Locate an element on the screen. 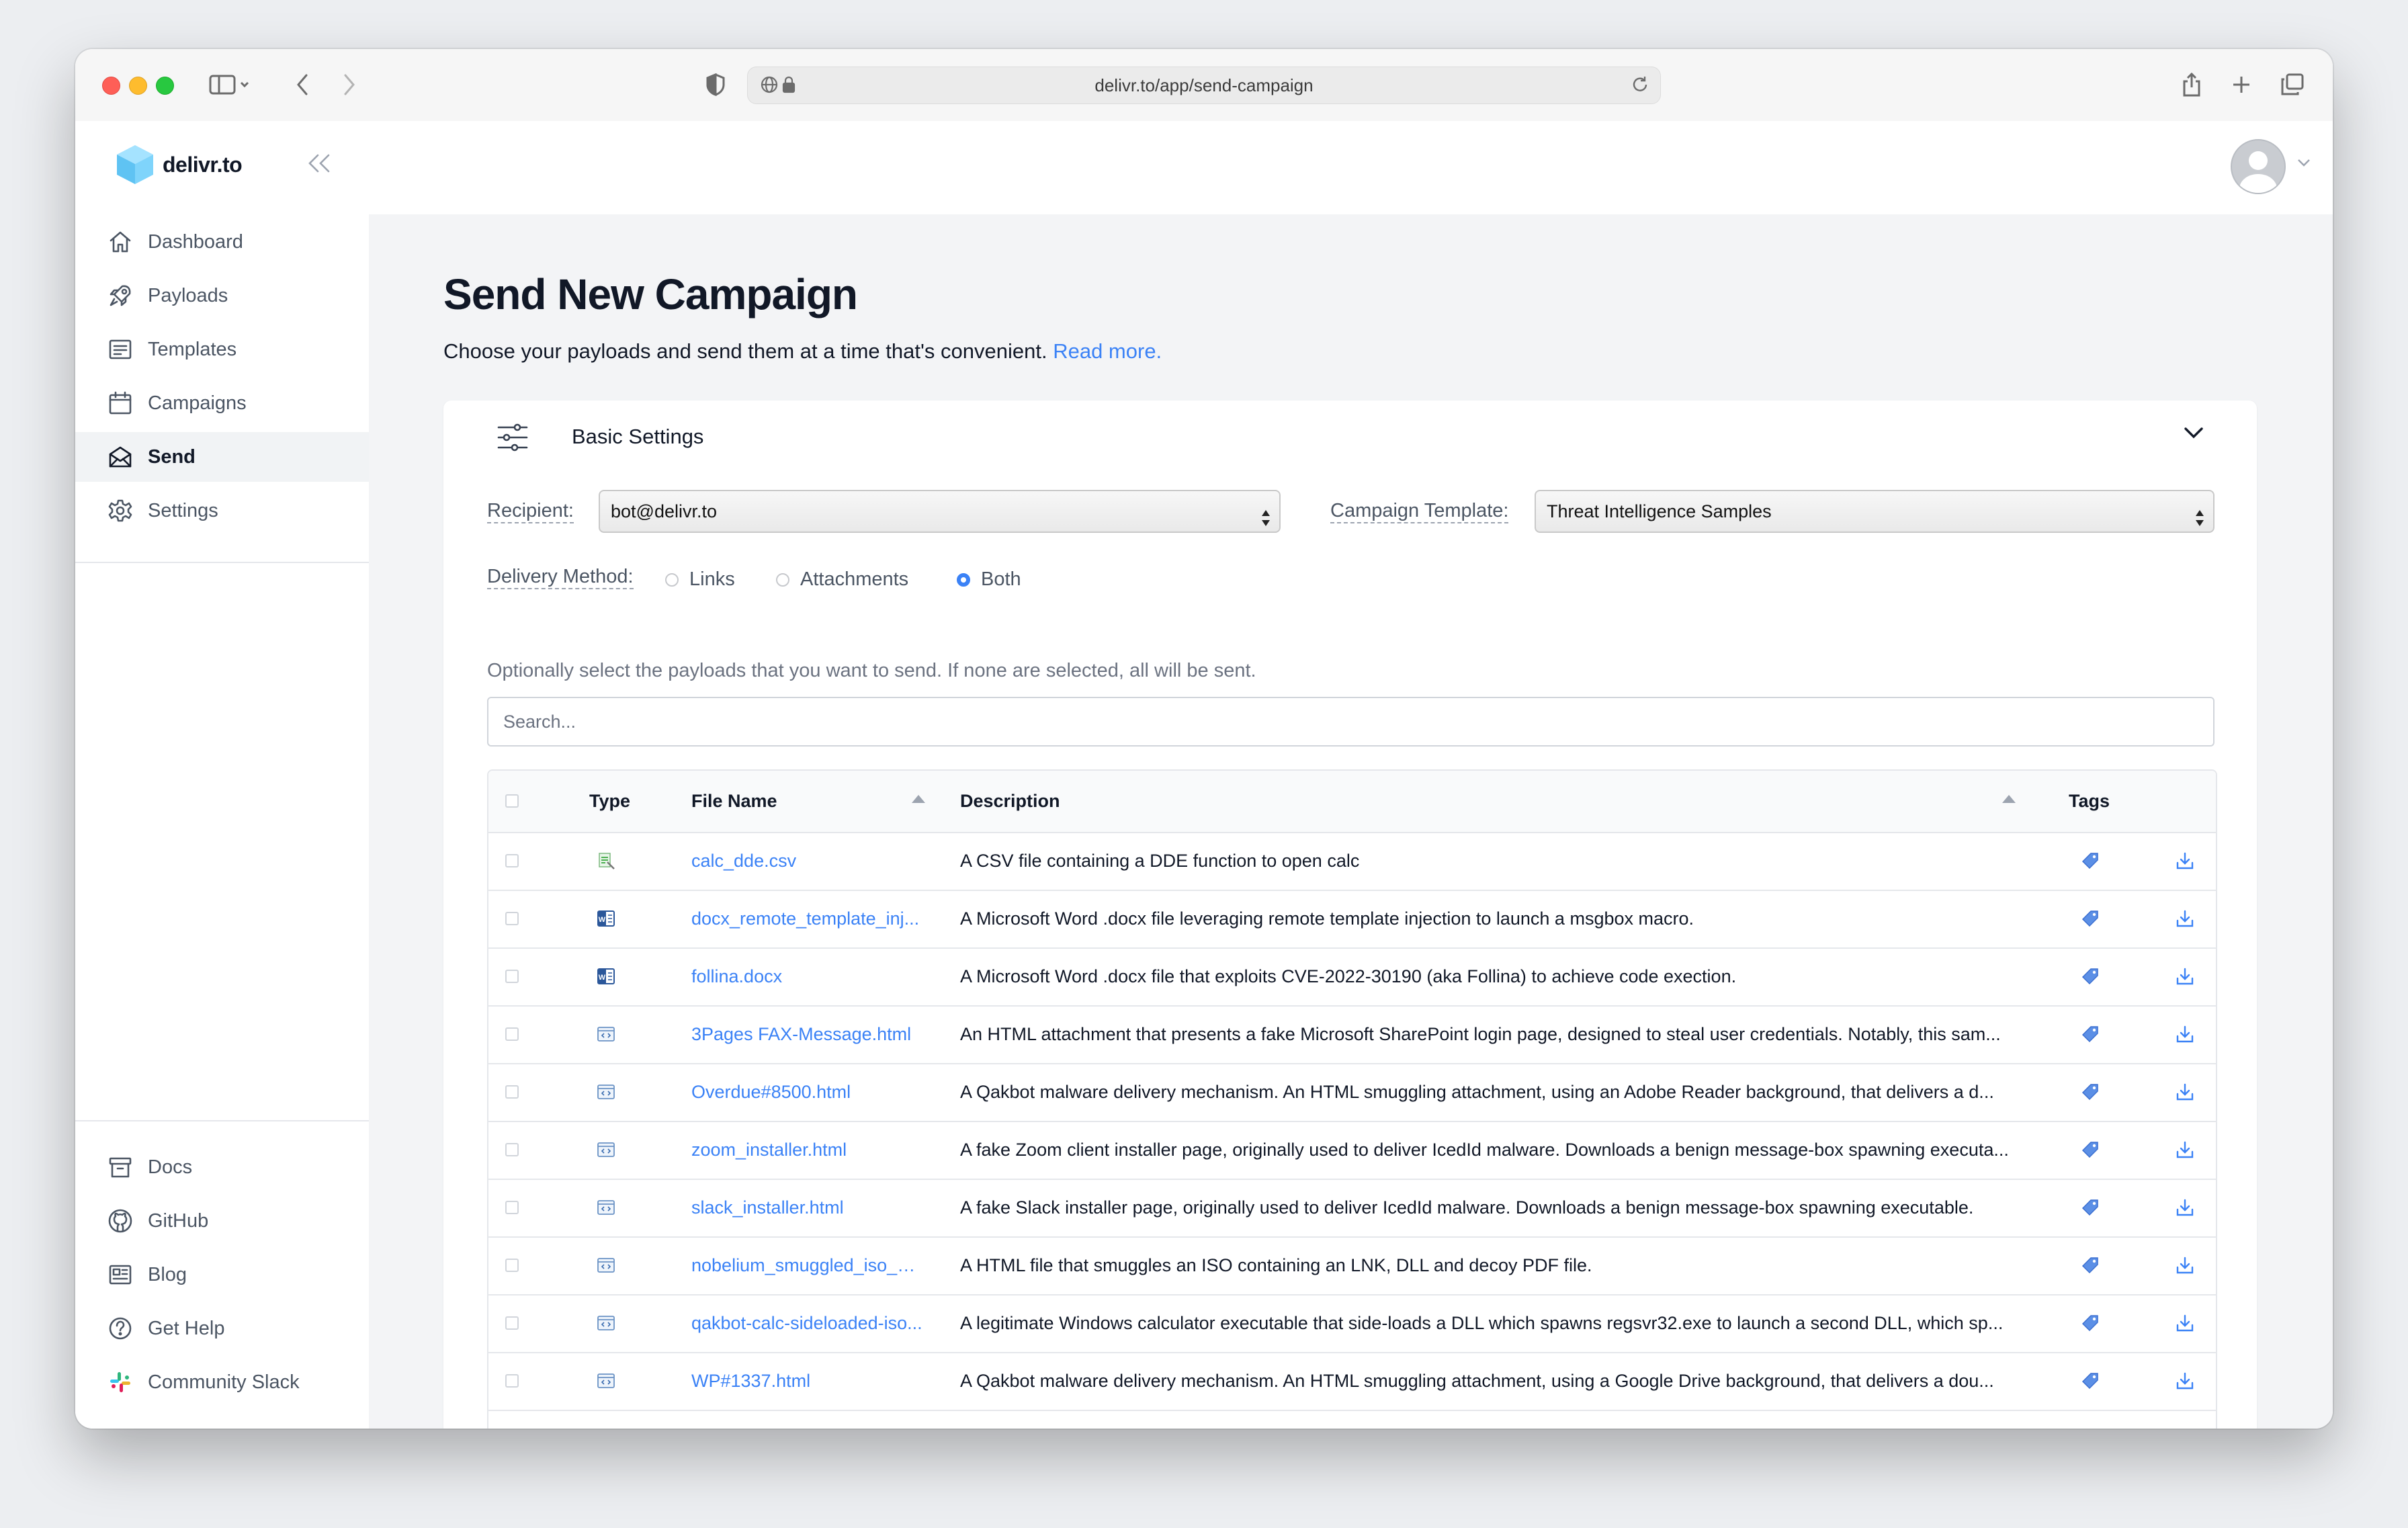 This screenshot has height=1528, width=2408. collapse-sidebar-icon is located at coordinates (319, 165).